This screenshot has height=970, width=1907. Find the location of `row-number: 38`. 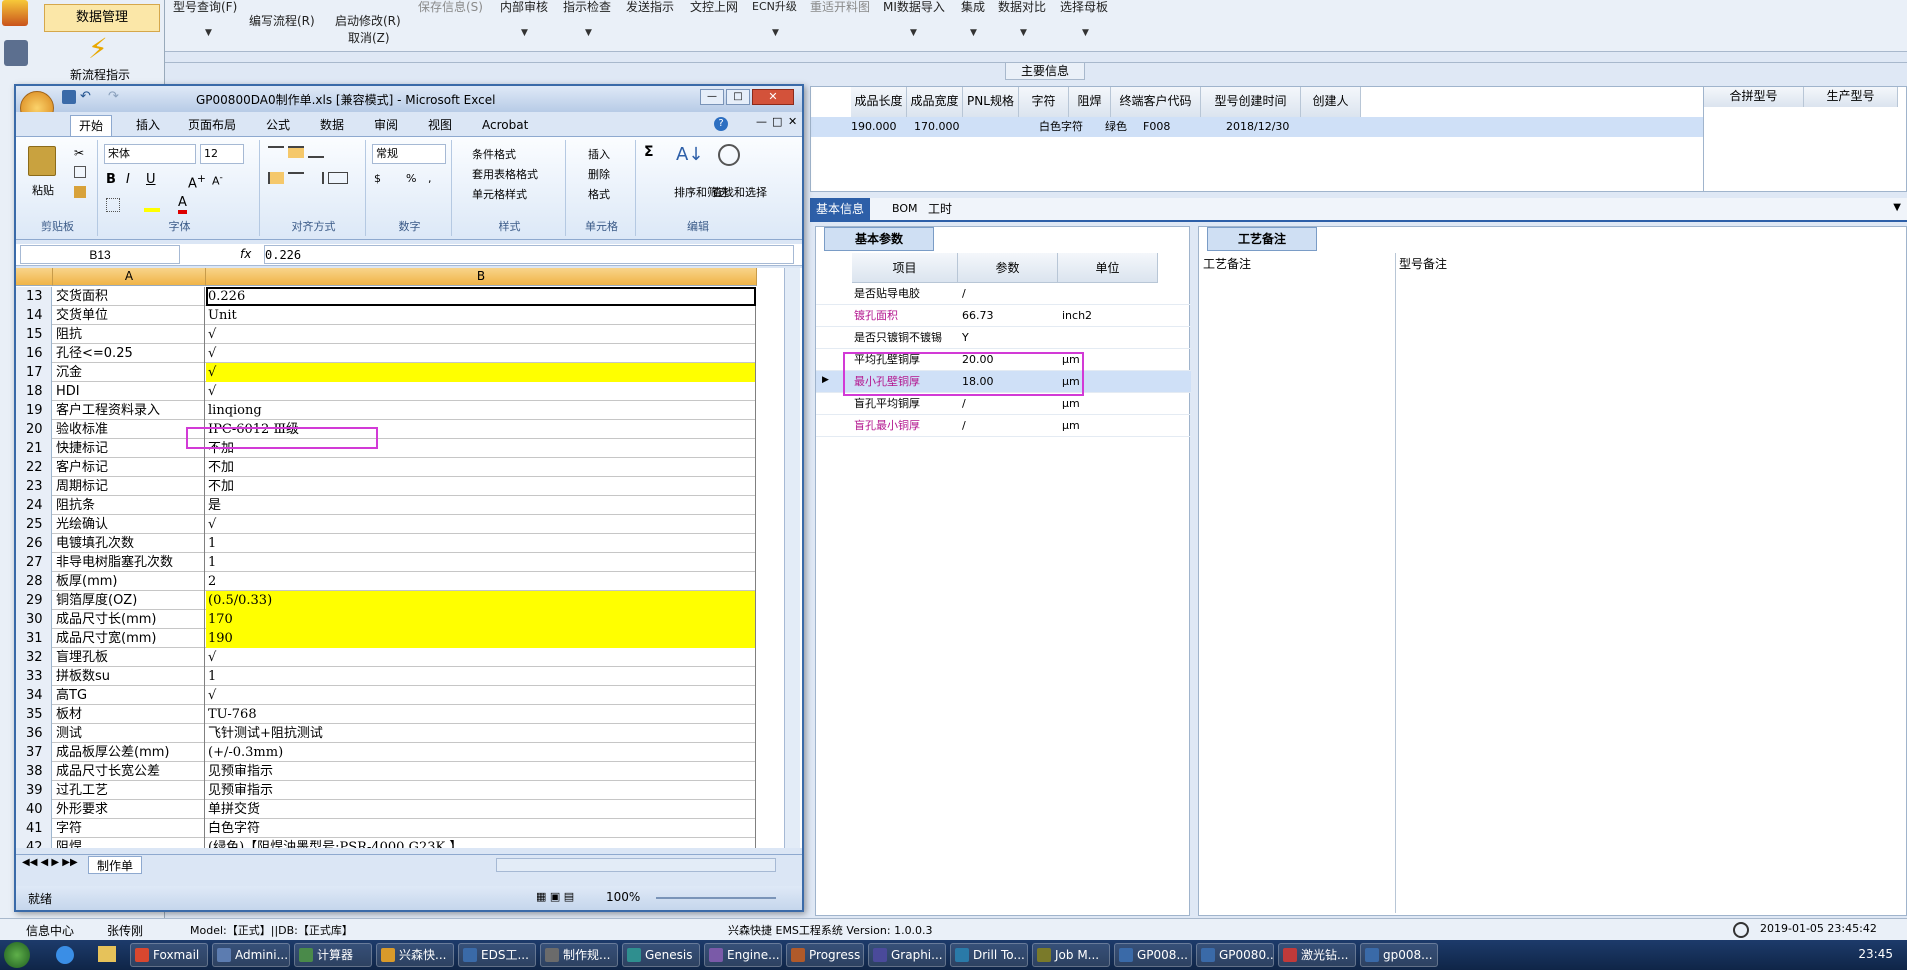

row-number: 38 is located at coordinates (34, 771).